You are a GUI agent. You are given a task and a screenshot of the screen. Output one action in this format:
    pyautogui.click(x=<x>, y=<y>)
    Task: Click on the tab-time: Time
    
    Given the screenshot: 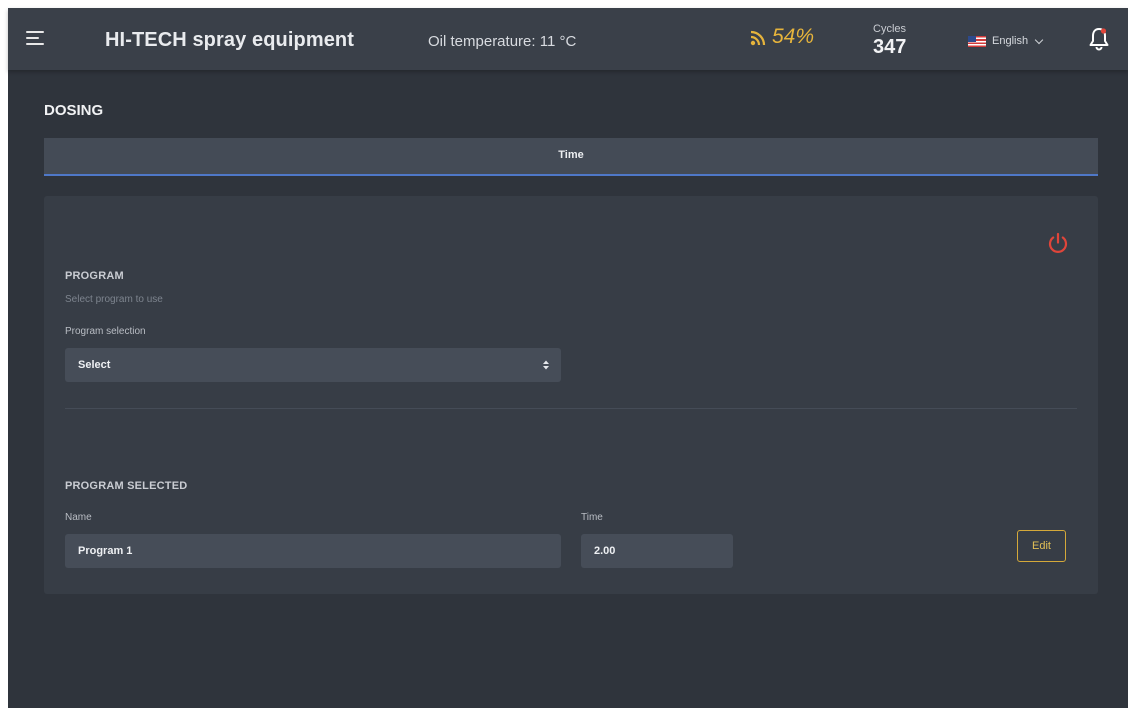 What is the action you would take?
    pyautogui.click(x=571, y=156)
    